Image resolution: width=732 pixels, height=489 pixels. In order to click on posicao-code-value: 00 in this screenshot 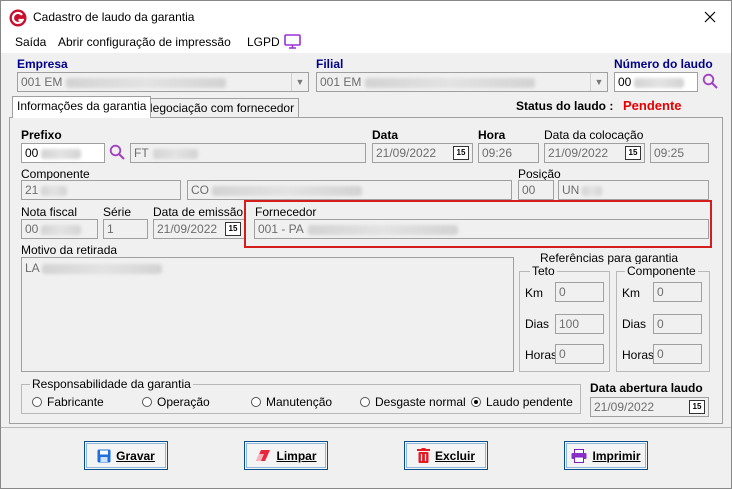, I will do `click(529, 190)`.